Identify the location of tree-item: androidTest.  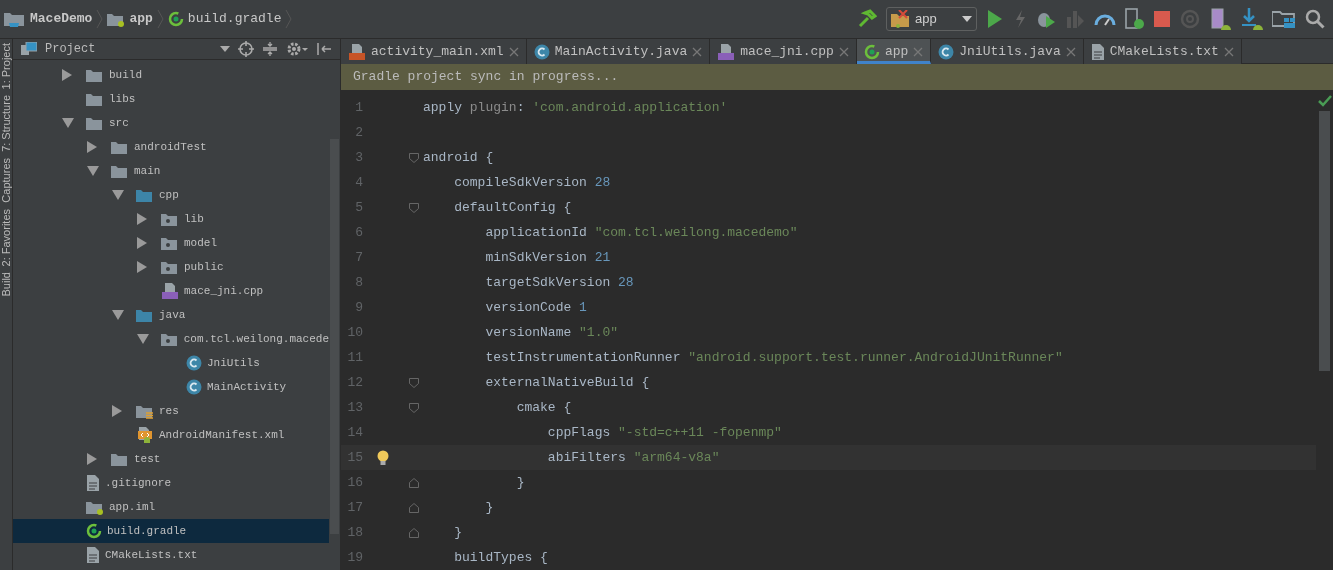
(171, 147).